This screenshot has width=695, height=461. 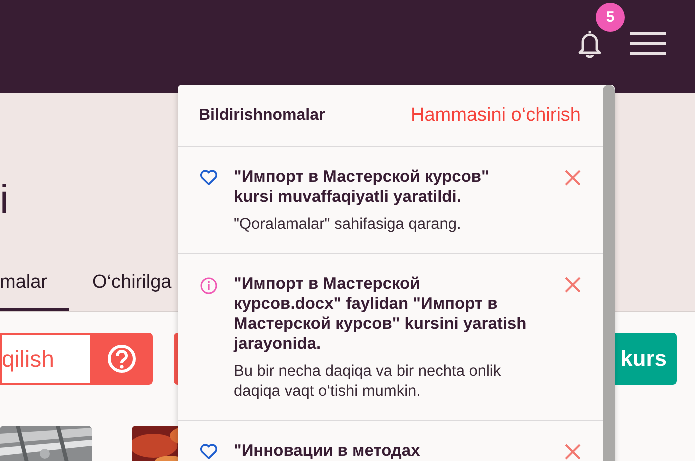 I want to click on notification-text: Bu bir necha daqiqa va bir nechta onlik daqiqa vaqt o‘tishi mumkin., so click(x=368, y=382).